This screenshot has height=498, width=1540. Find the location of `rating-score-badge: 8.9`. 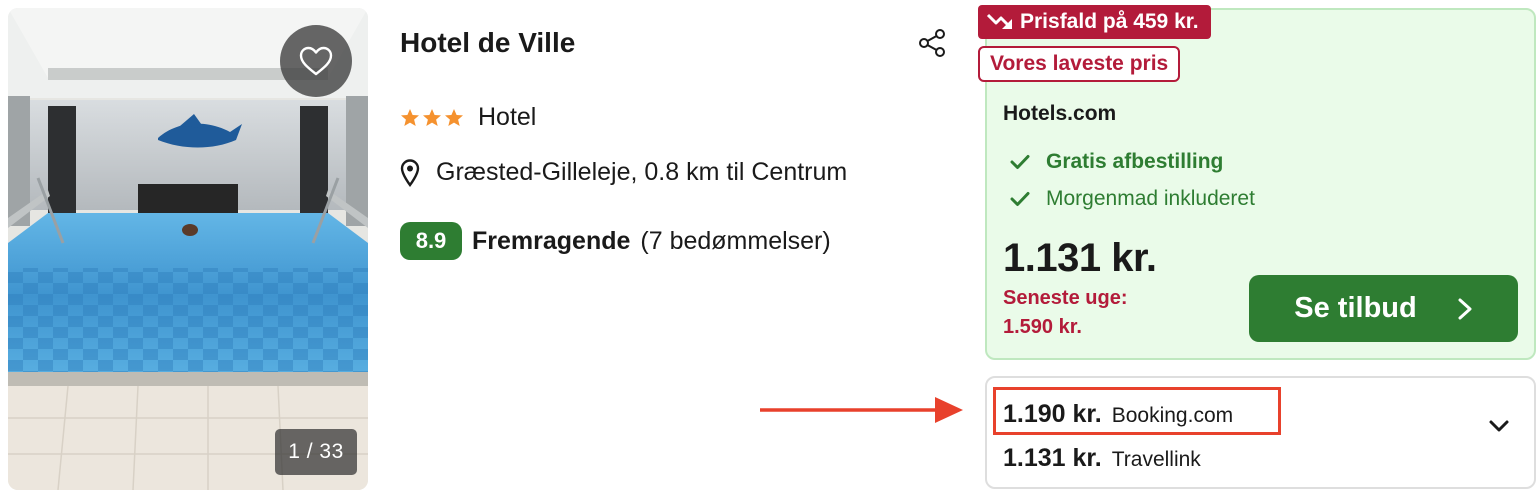

rating-score-badge: 8.9 is located at coordinates (431, 241).